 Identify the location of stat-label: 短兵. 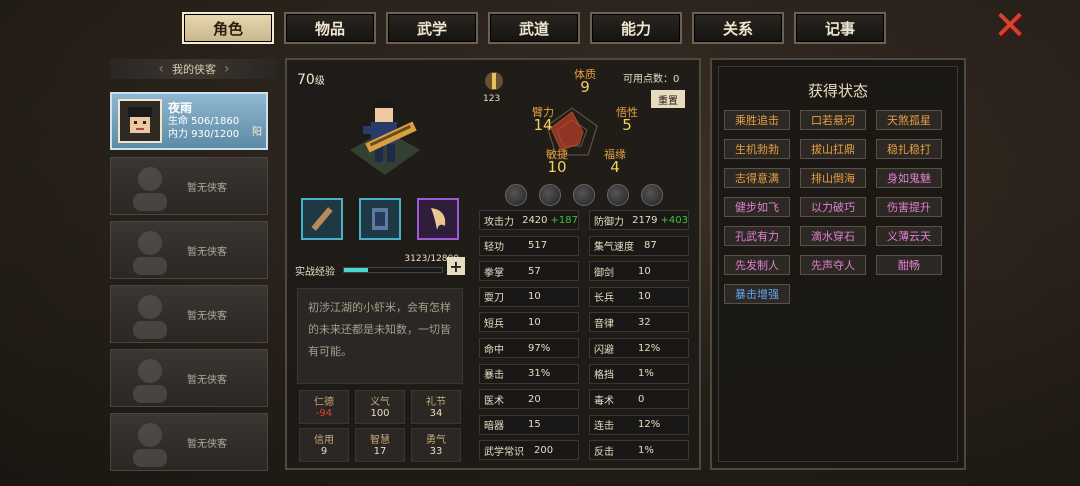
(494, 324).